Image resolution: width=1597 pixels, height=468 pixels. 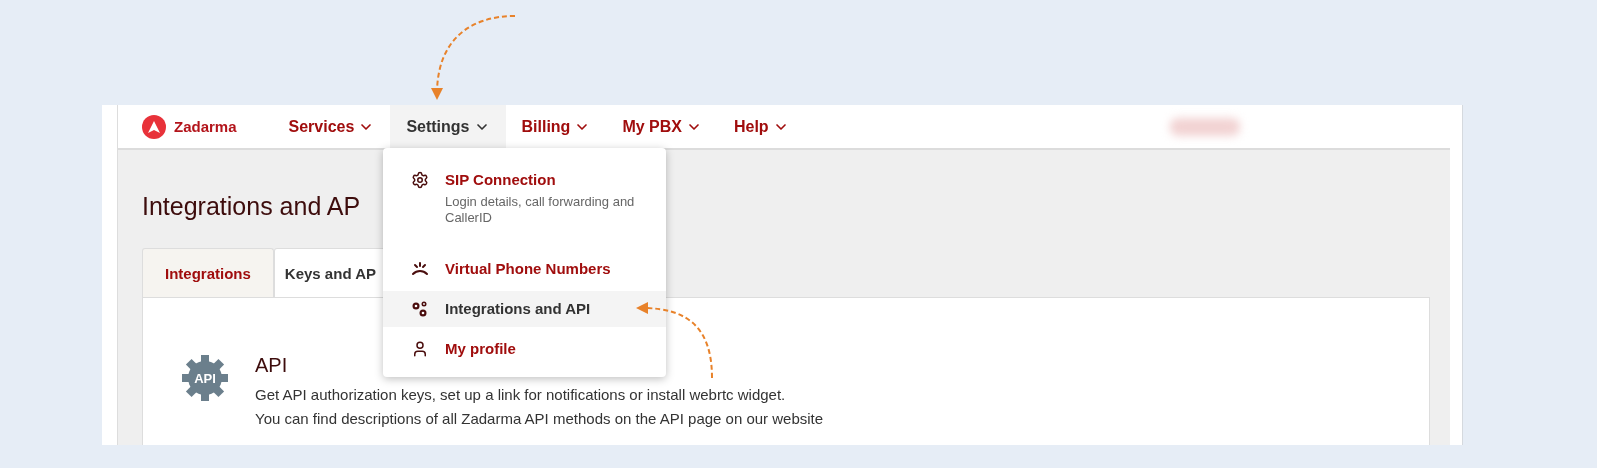 I want to click on logo-icon, so click(x=154, y=126).